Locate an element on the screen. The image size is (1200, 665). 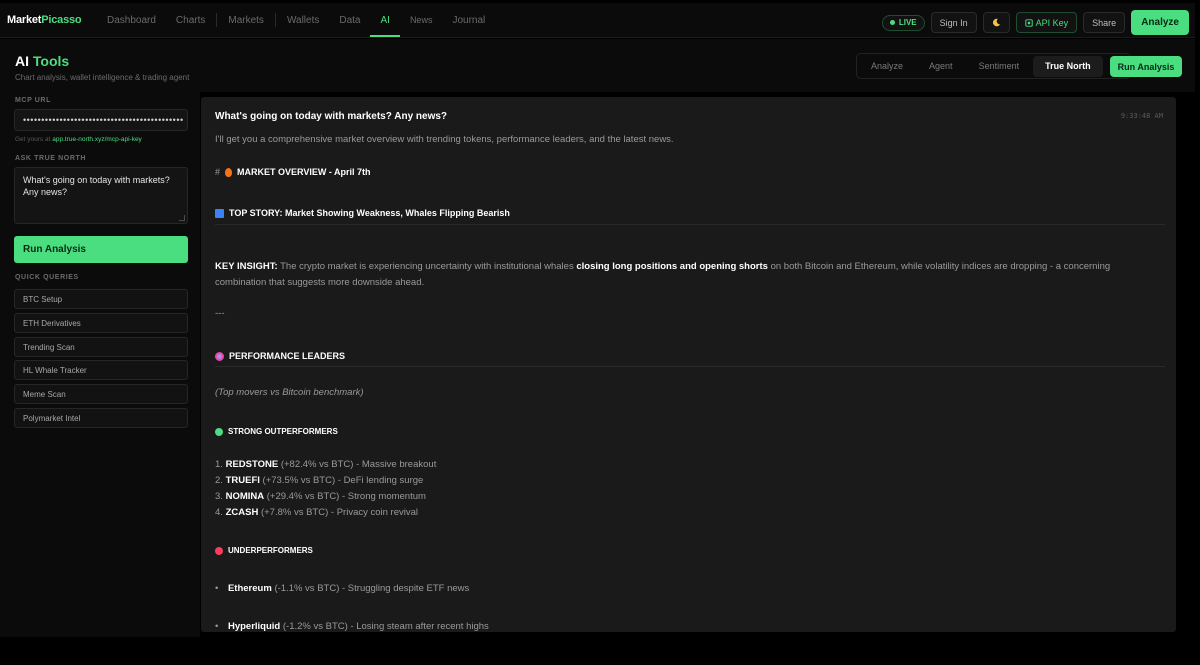
share-button: Share is located at coordinates (1104, 22).